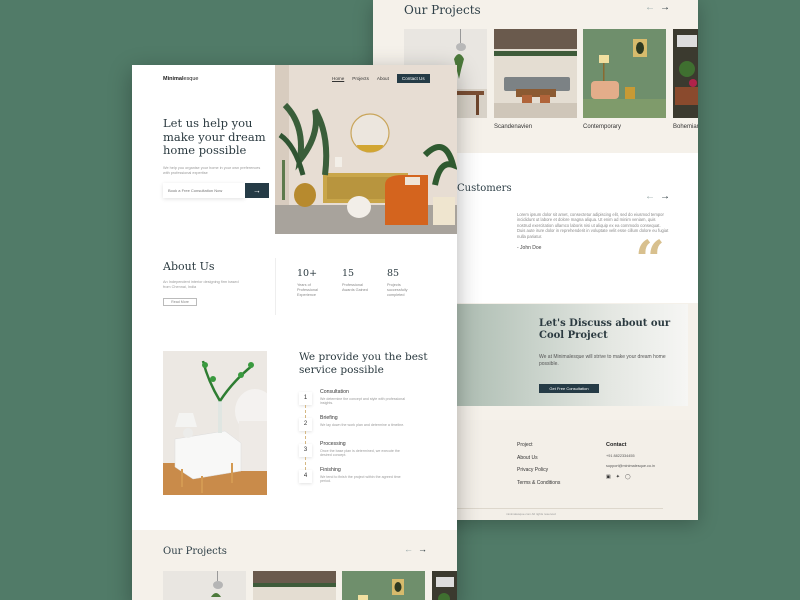 Image resolution: width=800 pixels, height=600 pixels. What do you see at coordinates (215, 423) in the screenshot?
I see `service-image` at bounding box center [215, 423].